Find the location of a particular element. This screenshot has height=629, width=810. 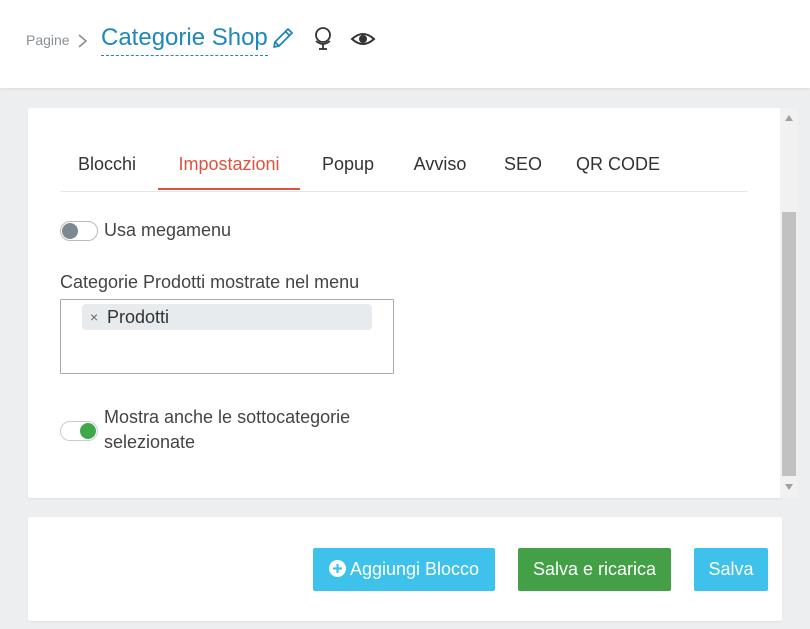

categories-field-label: Categorie Prodotti mostrate nel menu is located at coordinates (210, 282).